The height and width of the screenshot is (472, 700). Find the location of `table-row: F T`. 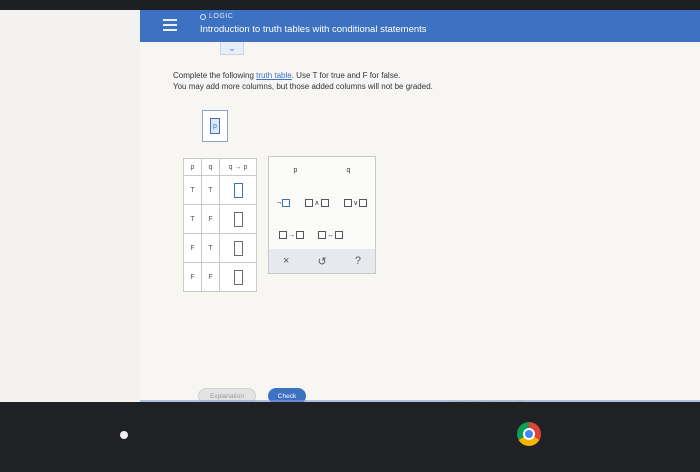

table-row: F T is located at coordinates (220, 248).